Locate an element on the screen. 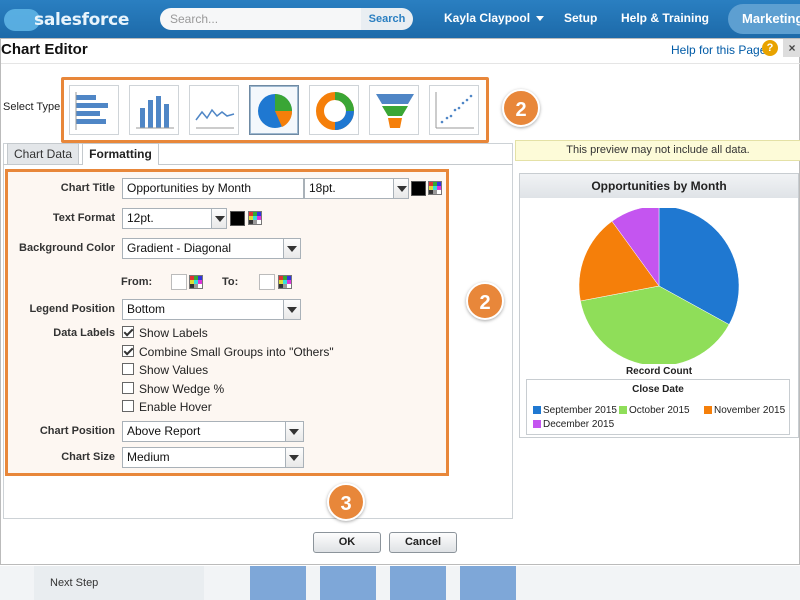 The image size is (800, 600). vertical-bar-chart-icon is located at coordinates (155, 112).